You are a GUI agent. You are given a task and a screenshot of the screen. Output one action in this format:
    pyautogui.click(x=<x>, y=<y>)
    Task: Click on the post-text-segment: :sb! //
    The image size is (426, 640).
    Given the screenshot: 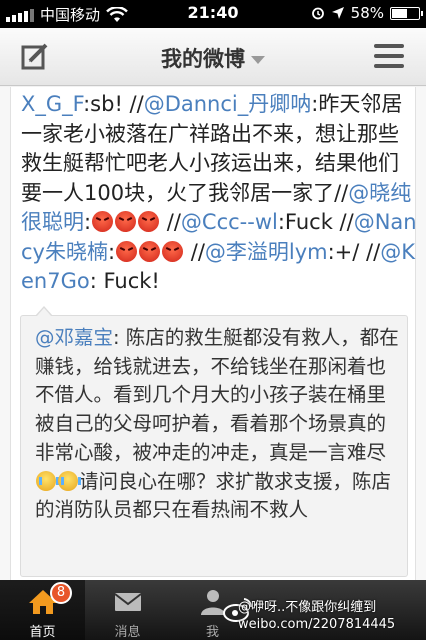 What is the action you would take?
    pyautogui.click(x=113, y=104)
    